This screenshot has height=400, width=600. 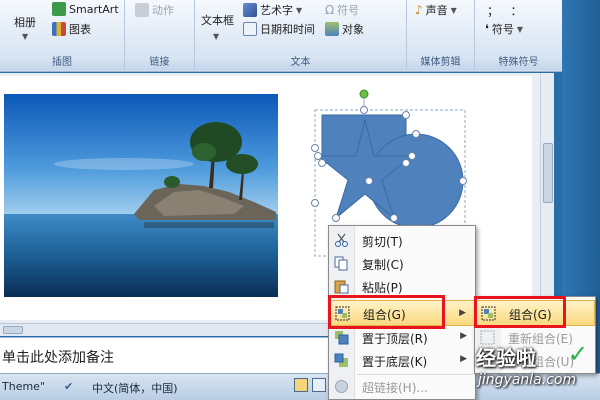 I want to click on menu-item-copy: 复制(C), so click(x=402, y=263).